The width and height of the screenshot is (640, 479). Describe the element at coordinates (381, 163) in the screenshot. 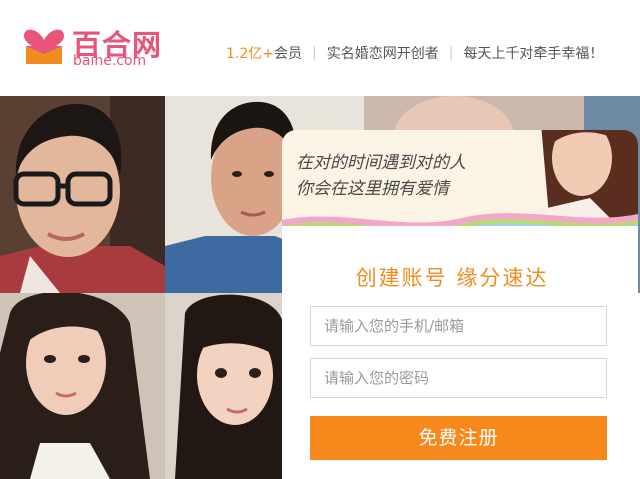

I see `promo-line-1: 在对的时间遇到对的人` at that location.